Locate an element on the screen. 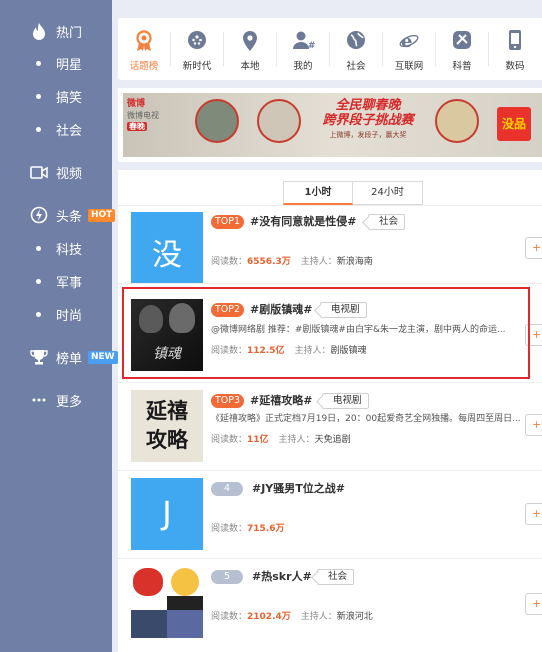 The width and height of the screenshot is (542, 652). banner-logo-text: 微博 is located at coordinates (136, 104).